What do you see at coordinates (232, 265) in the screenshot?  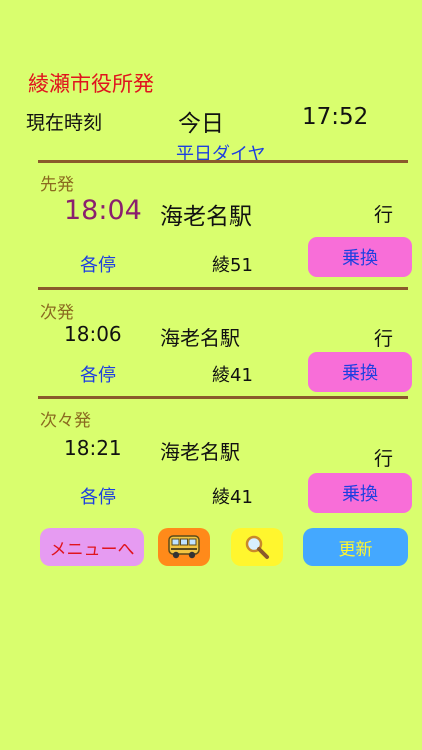 I see `route-number: 綾51` at bounding box center [232, 265].